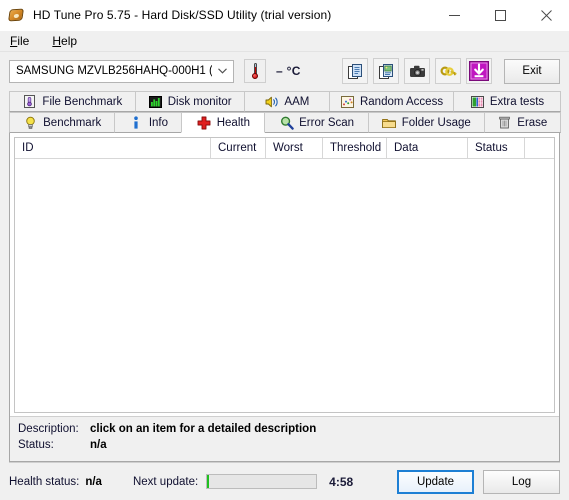 The width and height of the screenshot is (569, 500). I want to click on window-controls, so click(500, 15).